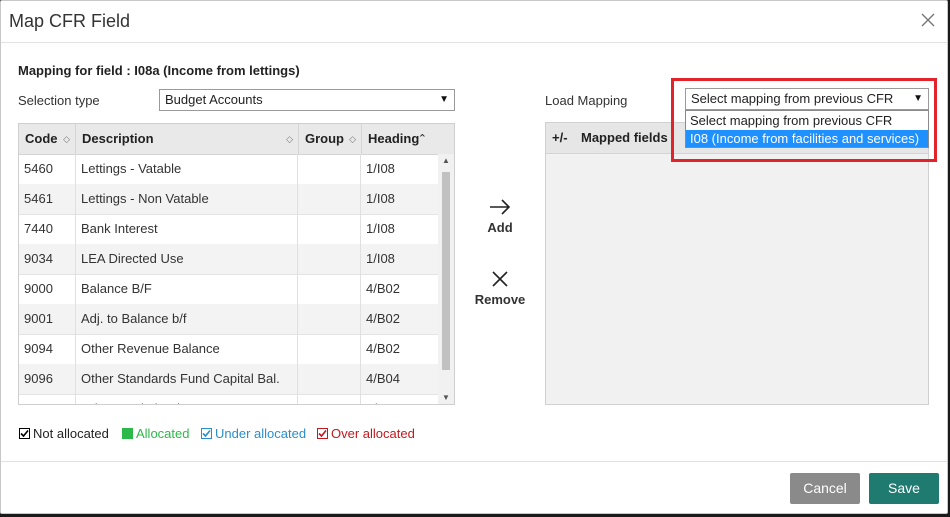 The width and height of the screenshot is (950, 517). What do you see at coordinates (127, 433) in the screenshot?
I see `square-icon` at bounding box center [127, 433].